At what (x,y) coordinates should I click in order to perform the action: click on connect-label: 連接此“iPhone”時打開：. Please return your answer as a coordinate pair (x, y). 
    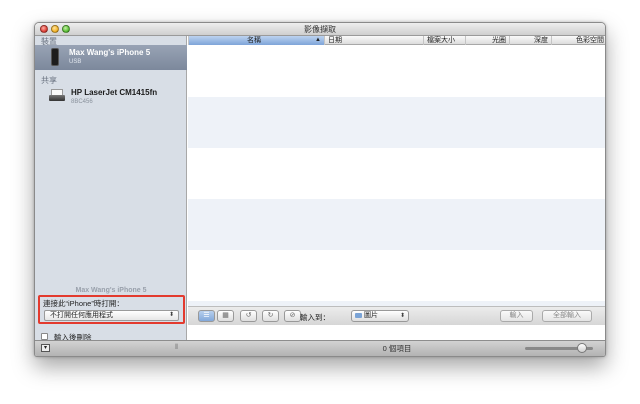
    Looking at the image, I should click on (83, 303).